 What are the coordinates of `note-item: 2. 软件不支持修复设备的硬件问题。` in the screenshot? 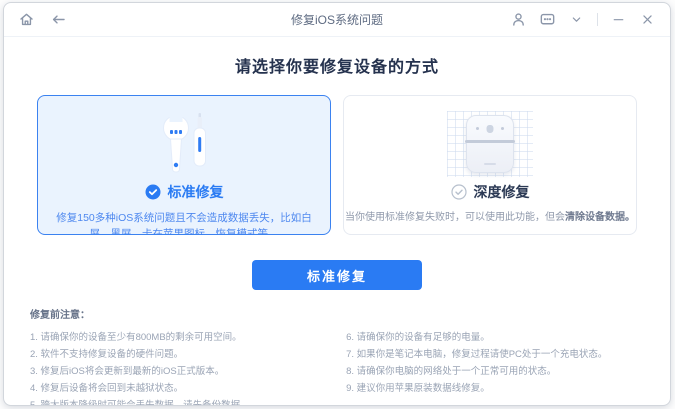 It's located at (107, 354).